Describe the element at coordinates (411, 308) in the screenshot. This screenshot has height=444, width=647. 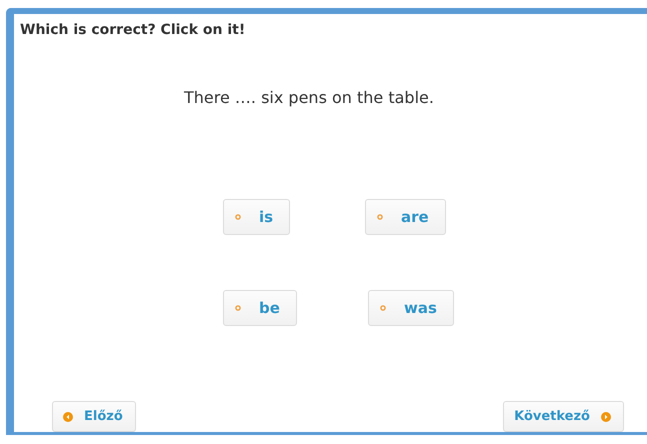
I see `answer-button: was` at that location.